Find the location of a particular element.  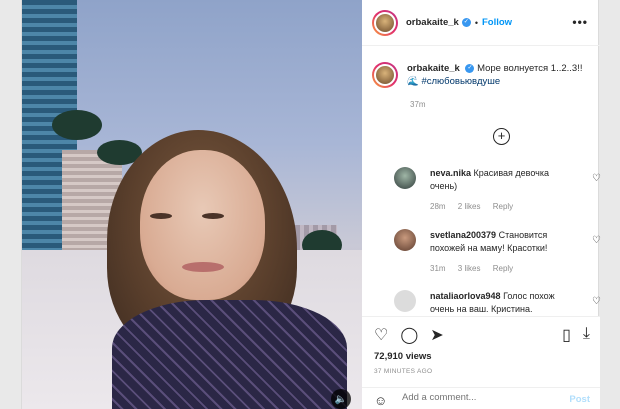

add-comment-bar: ☺ Post is located at coordinates (481, 398).